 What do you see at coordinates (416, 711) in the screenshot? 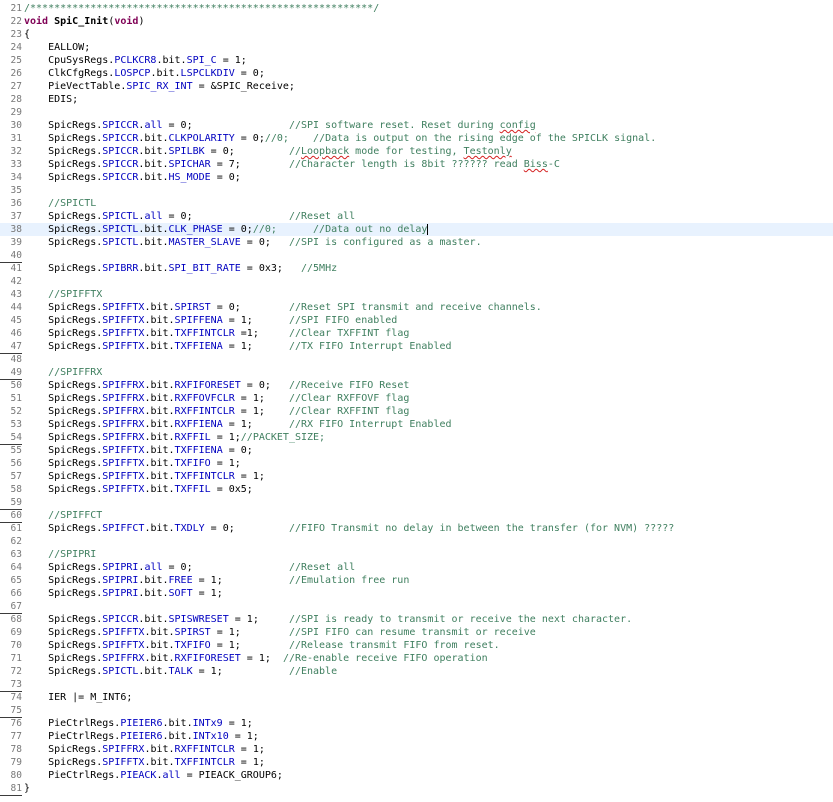
I see `code-line: 75` at bounding box center [416, 711].